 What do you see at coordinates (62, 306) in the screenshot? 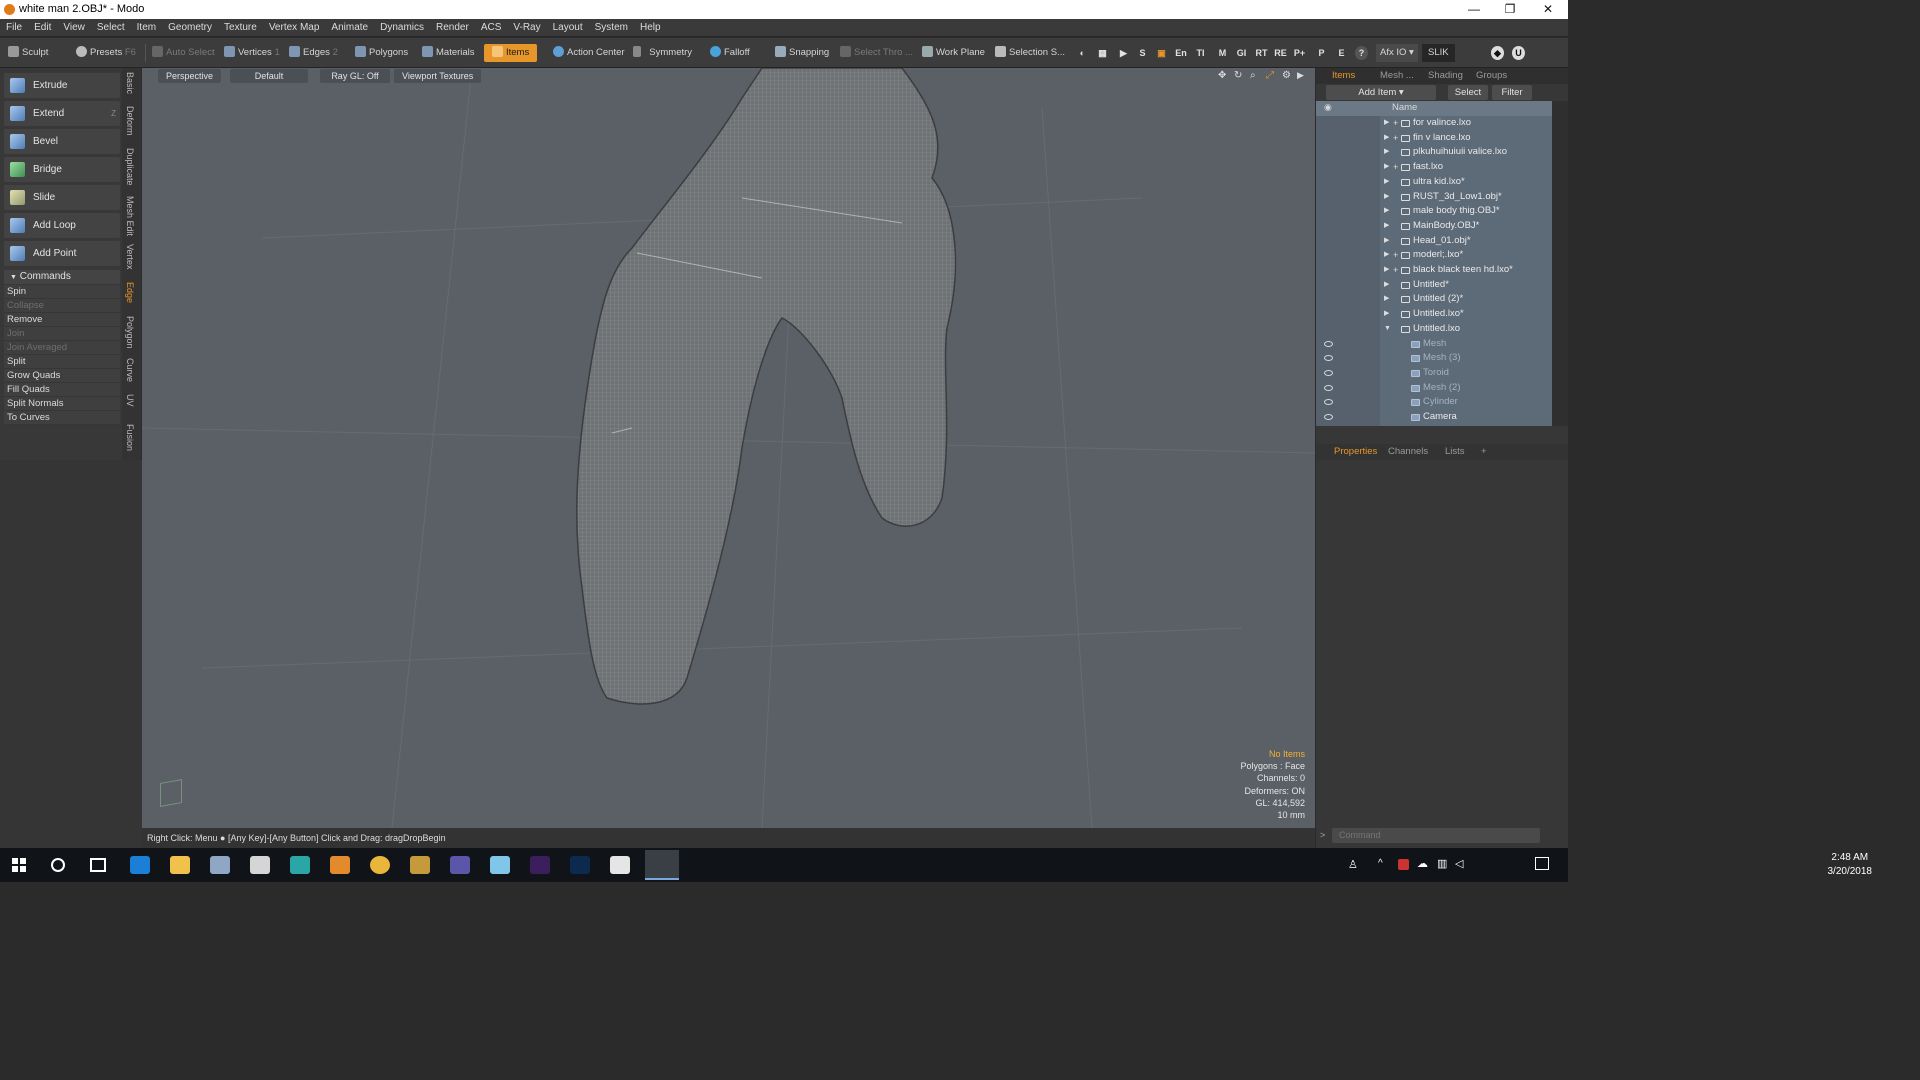
I see `command-collapse: Collapse` at bounding box center [62, 306].